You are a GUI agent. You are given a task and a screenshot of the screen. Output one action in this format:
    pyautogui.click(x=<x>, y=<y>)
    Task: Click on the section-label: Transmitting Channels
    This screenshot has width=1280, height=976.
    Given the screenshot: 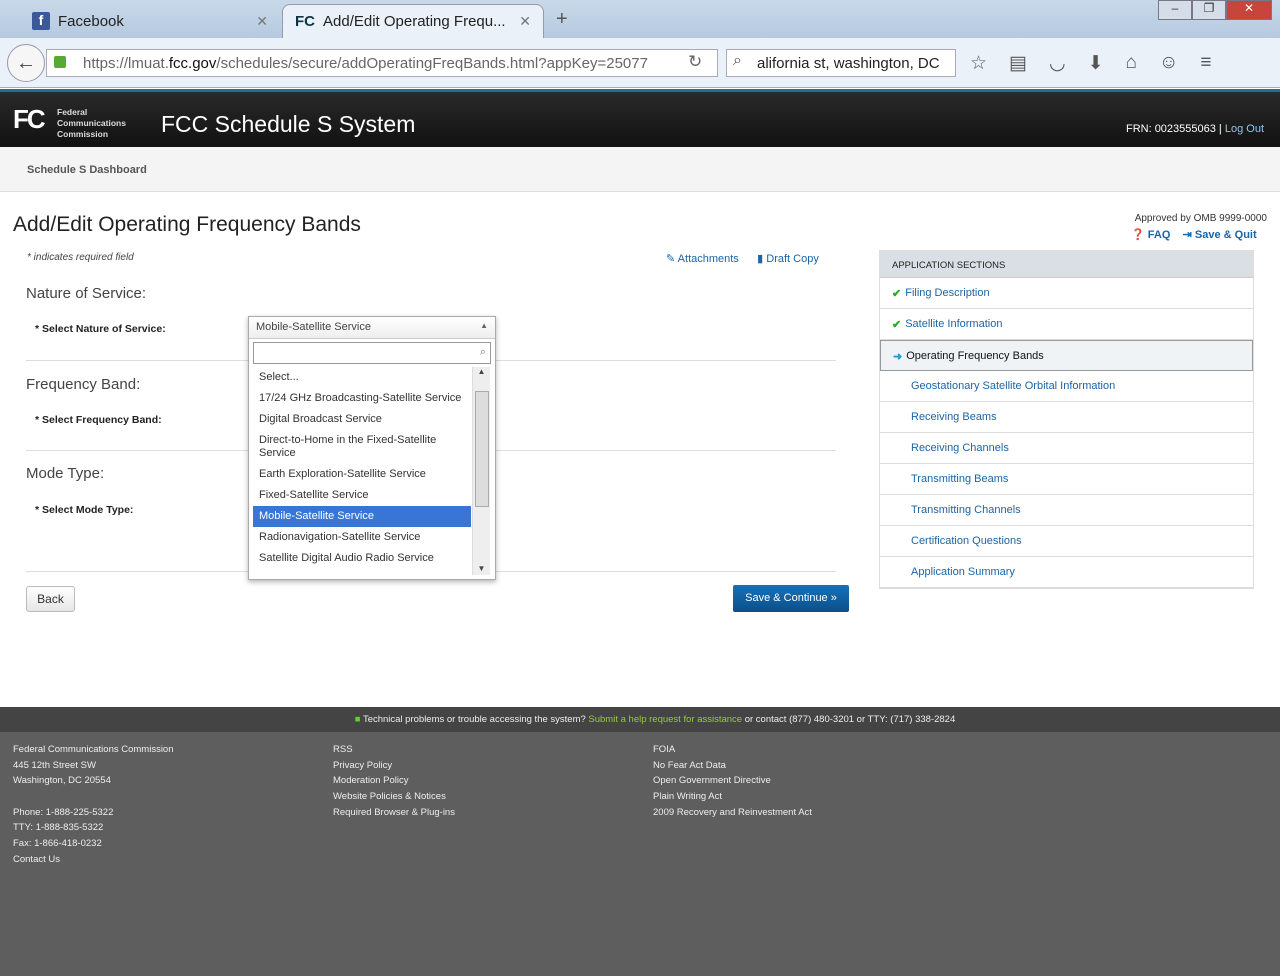 What is the action you would take?
    pyautogui.click(x=966, y=510)
    